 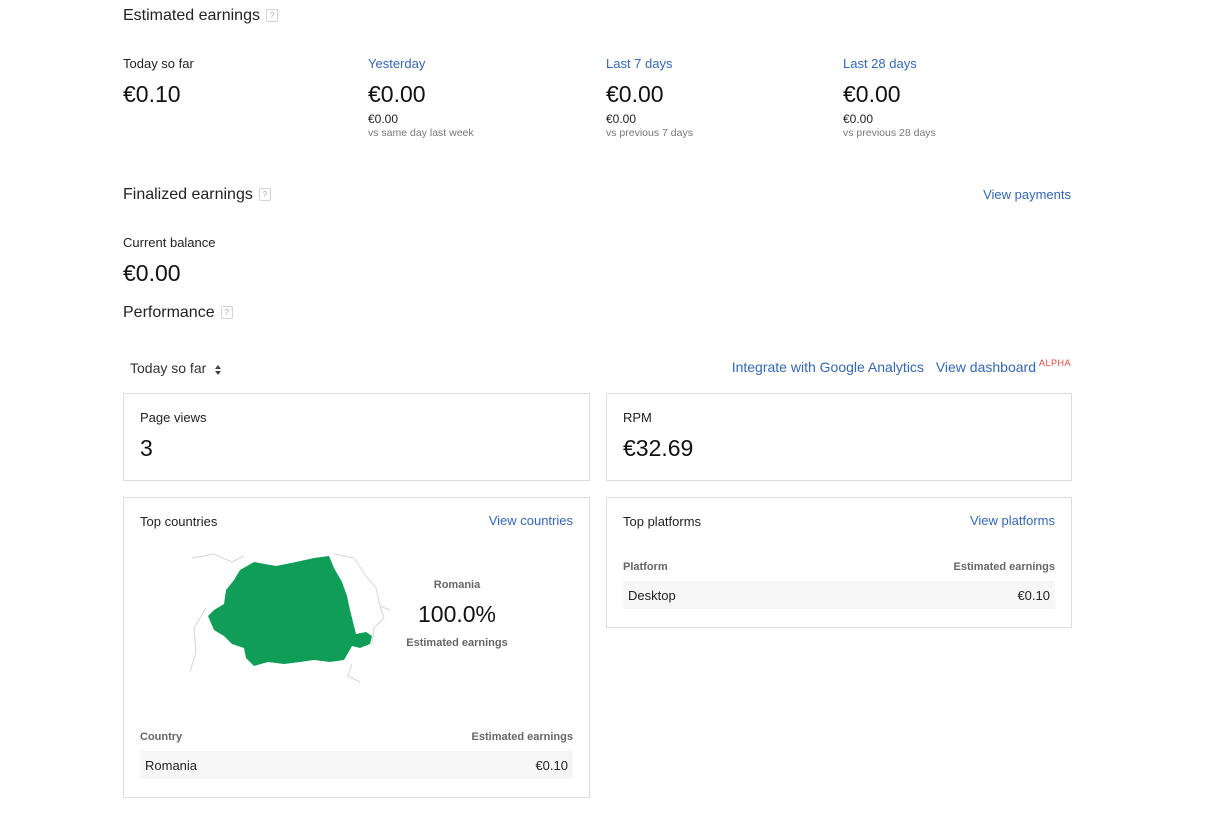 What do you see at coordinates (662, 521) in the screenshot?
I see `top-platforms-title: Top platforms` at bounding box center [662, 521].